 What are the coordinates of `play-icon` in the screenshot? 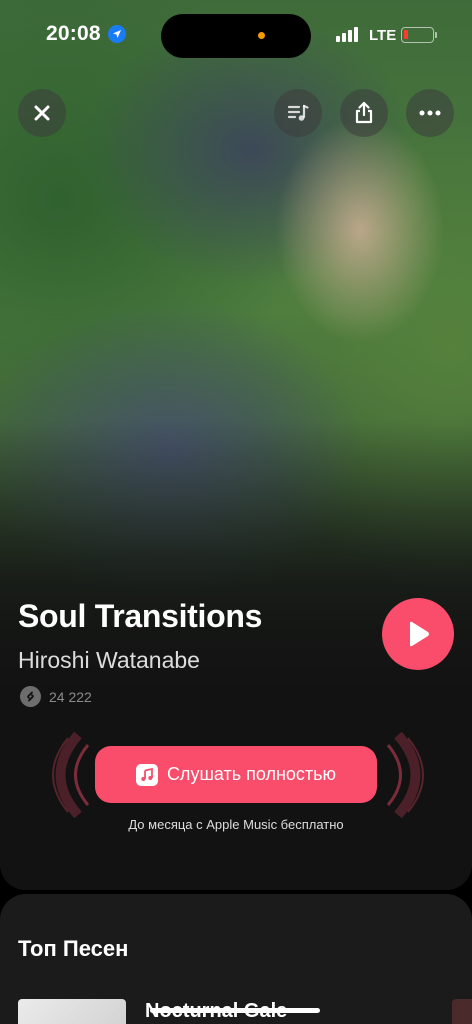 It's located at (419, 634).